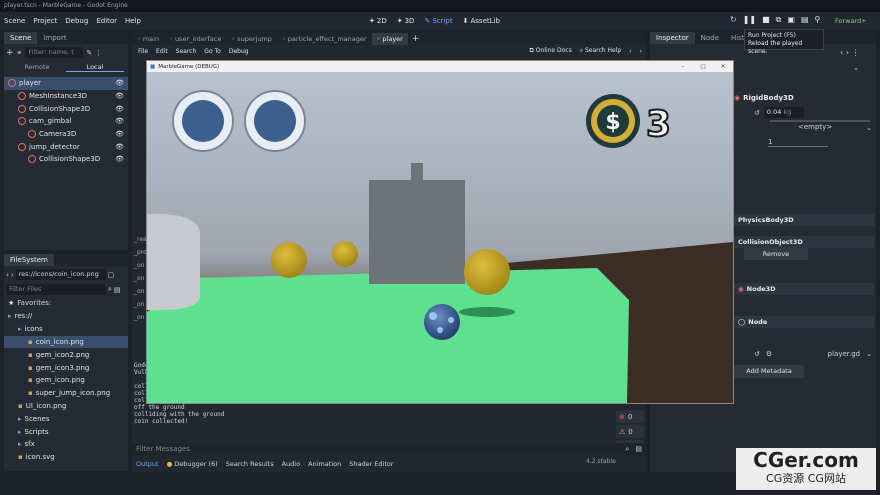  Describe the element at coordinates (133, 21) in the screenshot. I see `menu-help: Help` at that location.